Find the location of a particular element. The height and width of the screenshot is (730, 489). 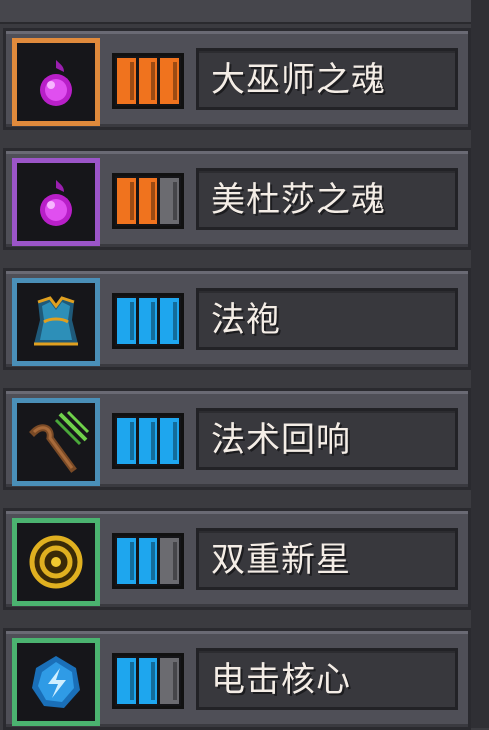

item-name-box: 法袍 is located at coordinates (327, 319).